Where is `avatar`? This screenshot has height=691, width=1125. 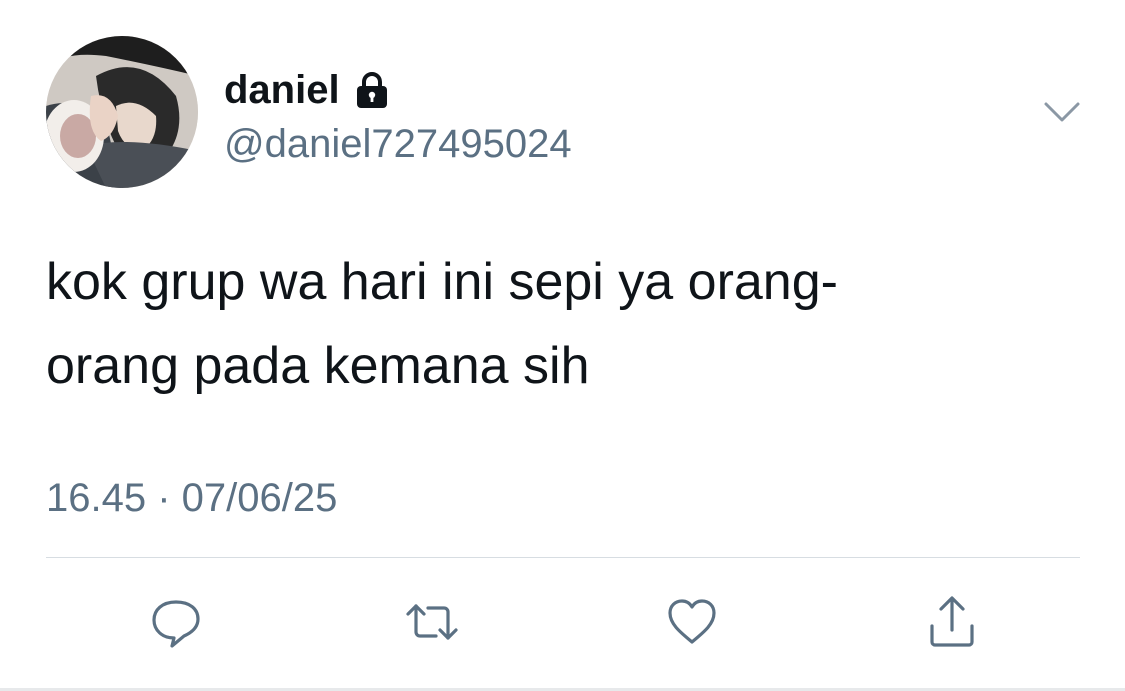
avatar is located at coordinates (122, 112).